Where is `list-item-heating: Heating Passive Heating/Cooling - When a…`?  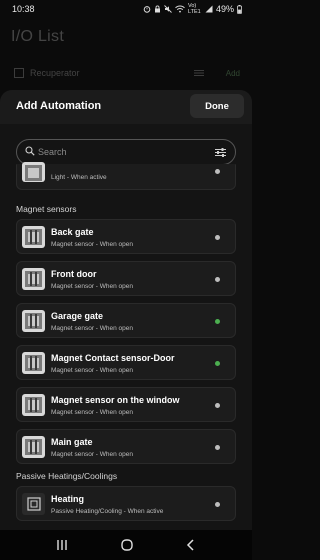
list-item-heating: Heating Passive Heating/Cooling - When a… is located at coordinates (126, 503).